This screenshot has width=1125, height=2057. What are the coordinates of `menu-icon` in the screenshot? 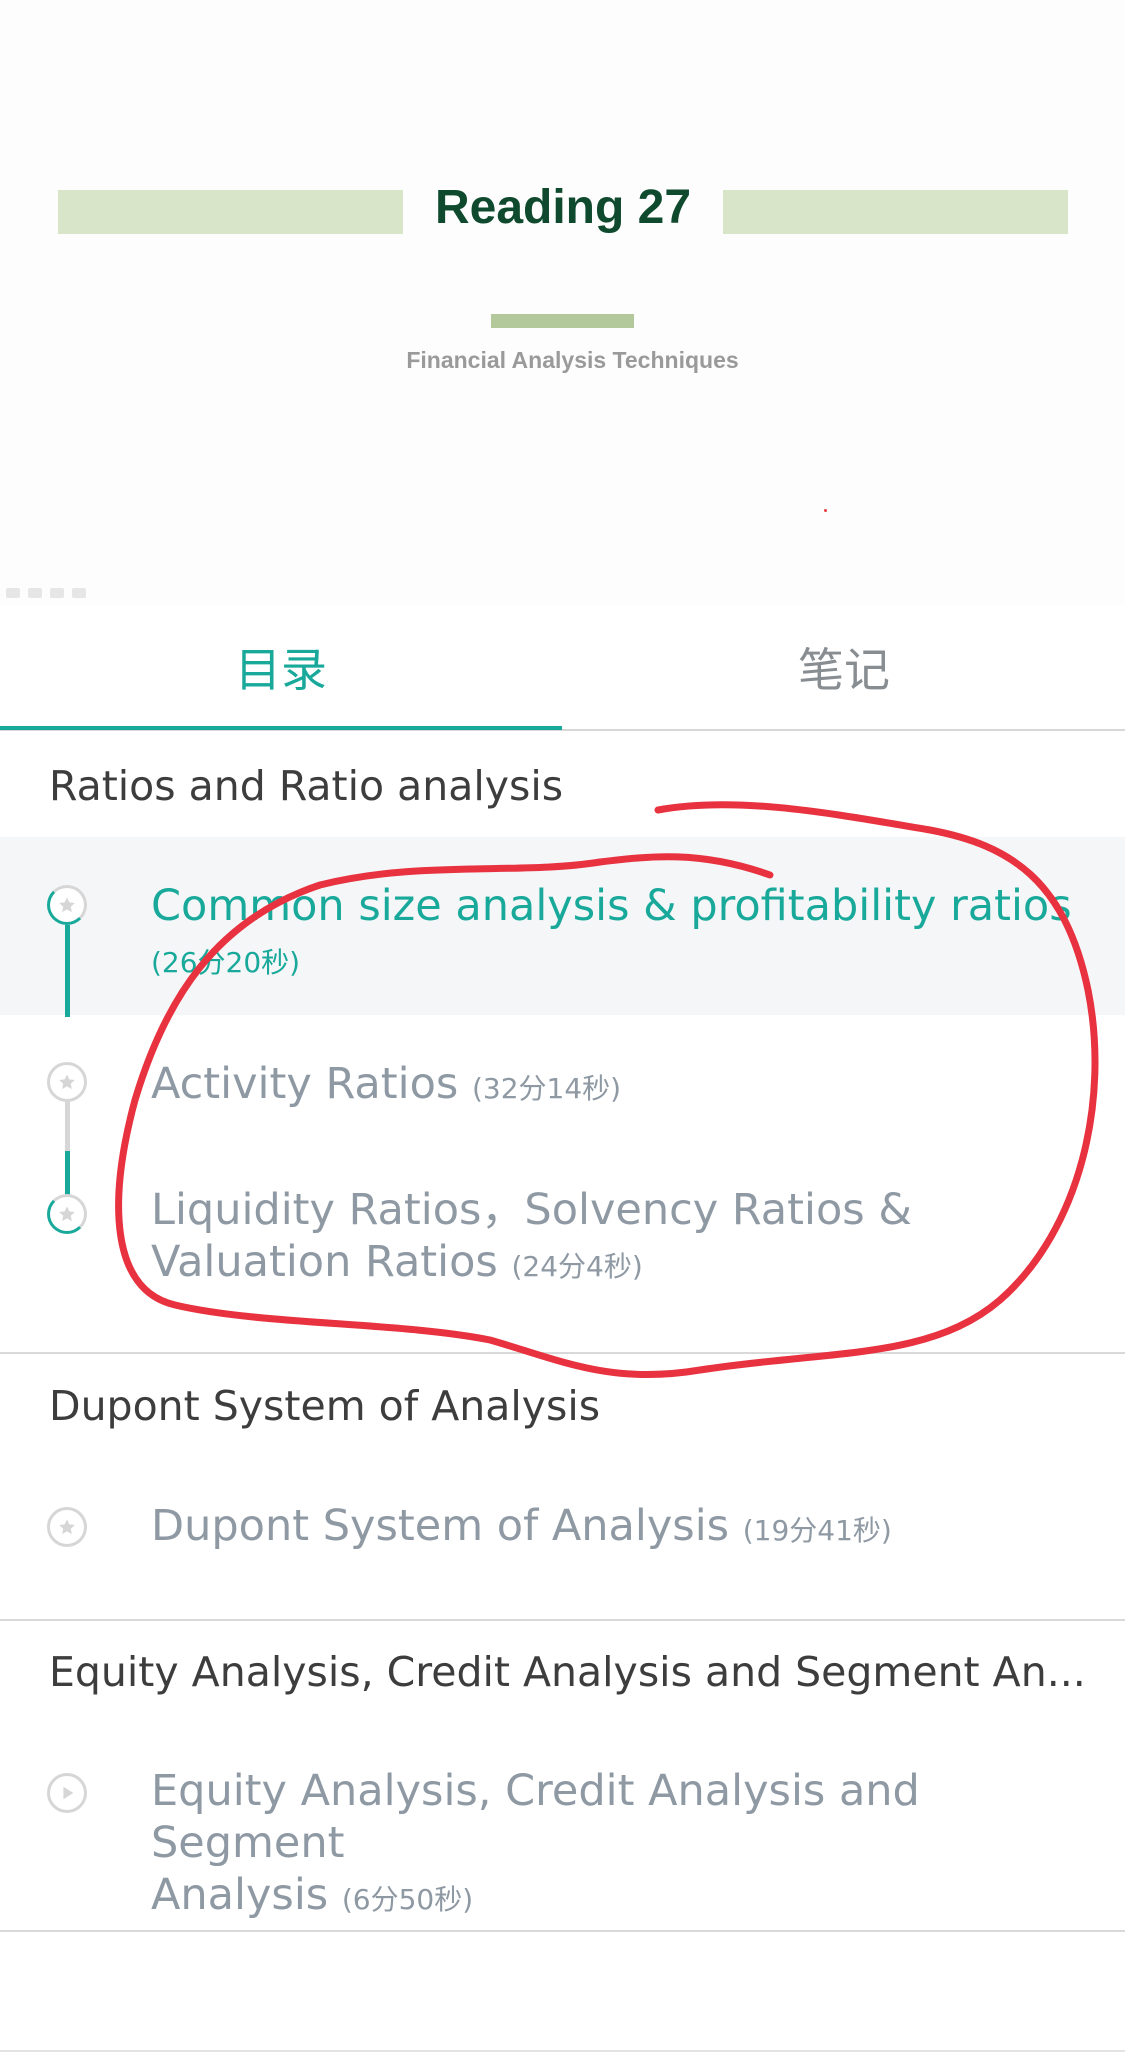 It's located at (57, 593).